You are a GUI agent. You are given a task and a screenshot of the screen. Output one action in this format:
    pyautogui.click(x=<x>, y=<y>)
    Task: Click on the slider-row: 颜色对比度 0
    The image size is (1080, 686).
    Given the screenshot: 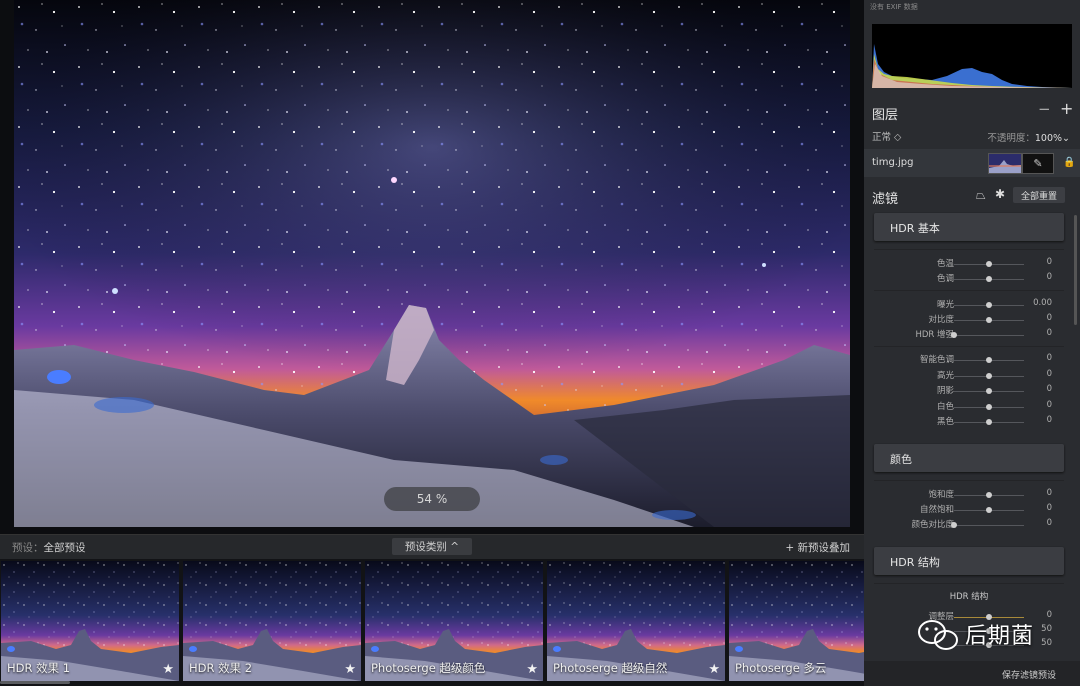 What is the action you would take?
    pyautogui.click(x=969, y=525)
    